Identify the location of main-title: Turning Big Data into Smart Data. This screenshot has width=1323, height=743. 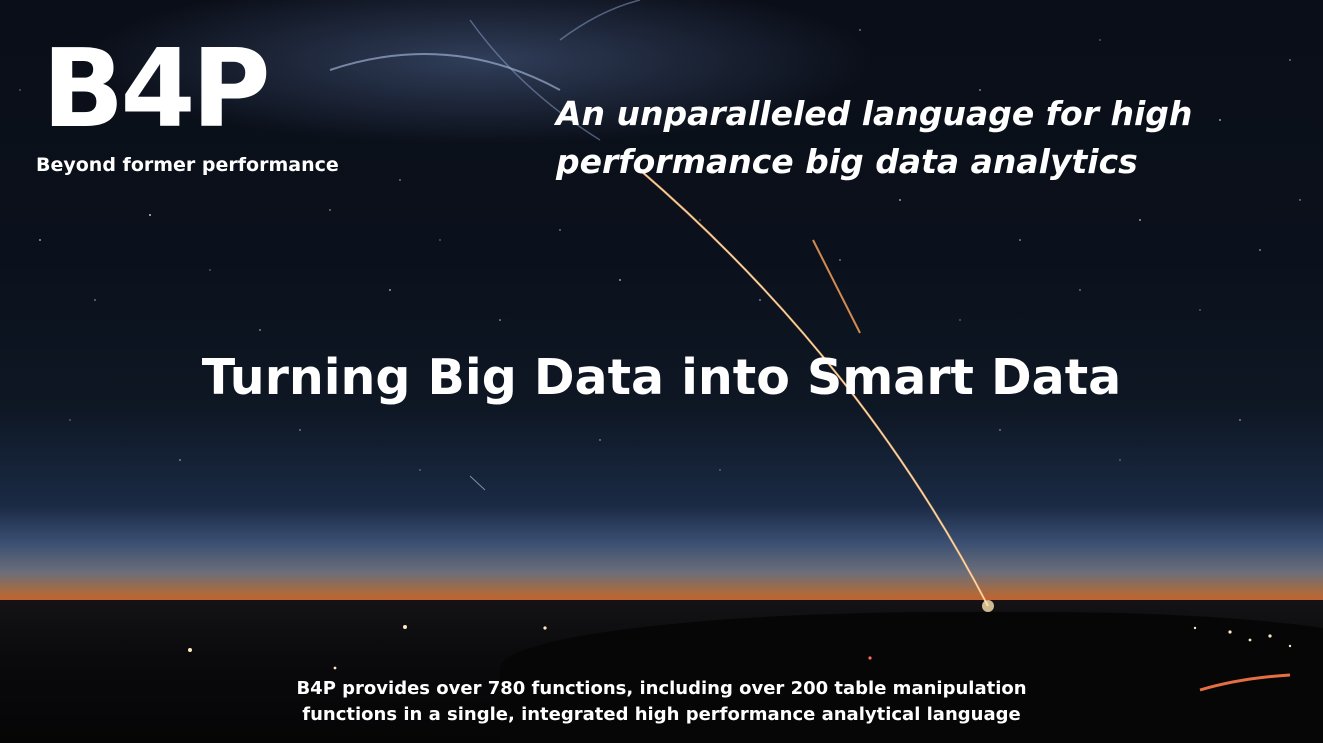
(661, 377).